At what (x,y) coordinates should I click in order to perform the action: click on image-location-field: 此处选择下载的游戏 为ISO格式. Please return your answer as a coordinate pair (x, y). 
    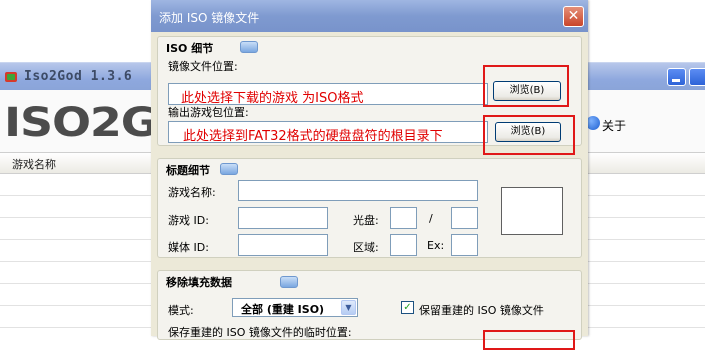
    Looking at the image, I should click on (328, 94).